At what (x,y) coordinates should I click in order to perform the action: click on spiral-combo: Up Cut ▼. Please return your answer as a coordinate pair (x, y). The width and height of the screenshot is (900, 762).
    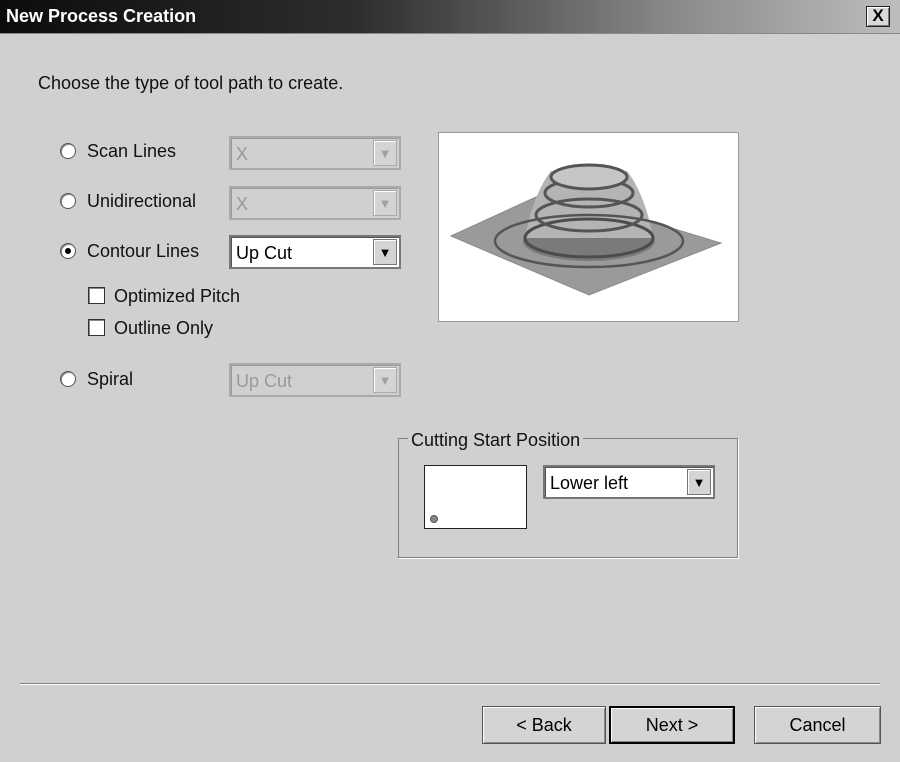
    Looking at the image, I should click on (315, 380).